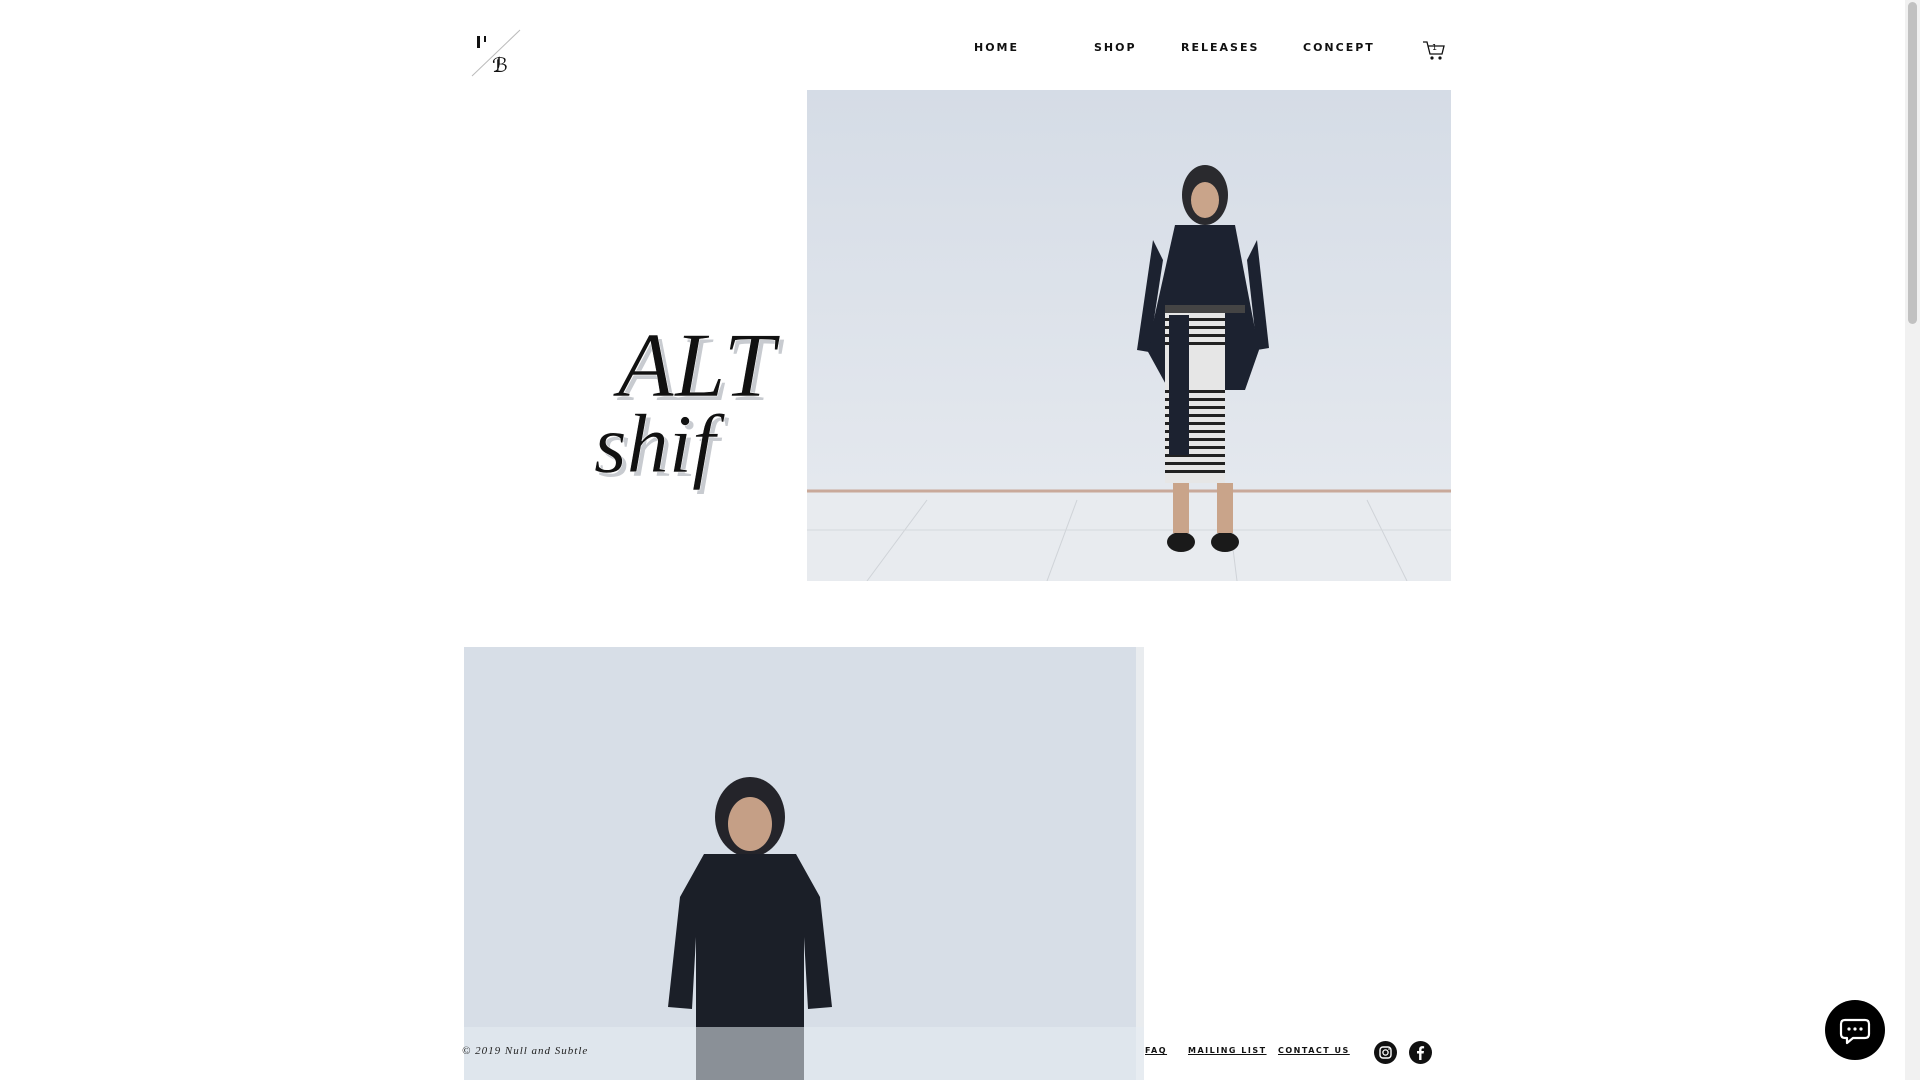  Describe the element at coordinates (1220, 47) in the screenshot. I see `nav-releases: RELEASES` at that location.